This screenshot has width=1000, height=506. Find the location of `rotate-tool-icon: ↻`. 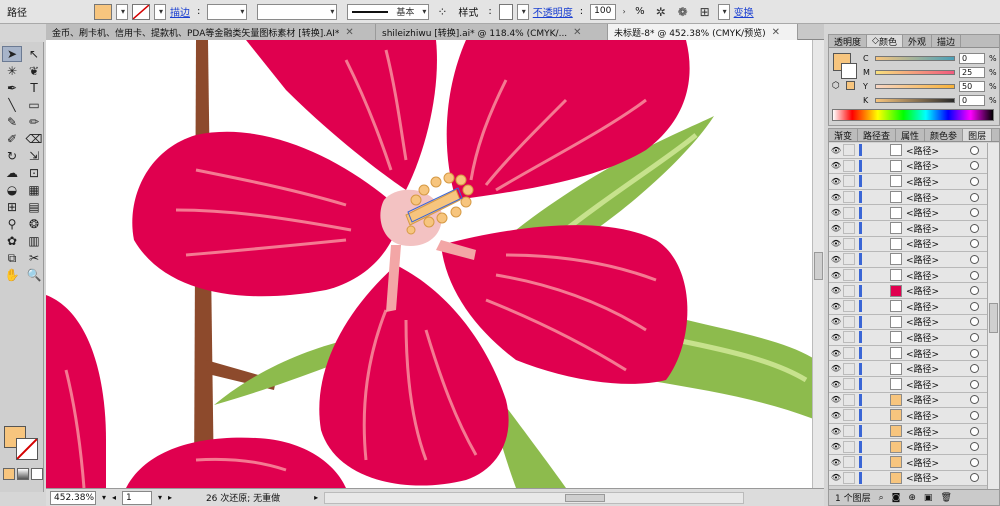

rotate-tool-icon: ↻ is located at coordinates (12, 156).